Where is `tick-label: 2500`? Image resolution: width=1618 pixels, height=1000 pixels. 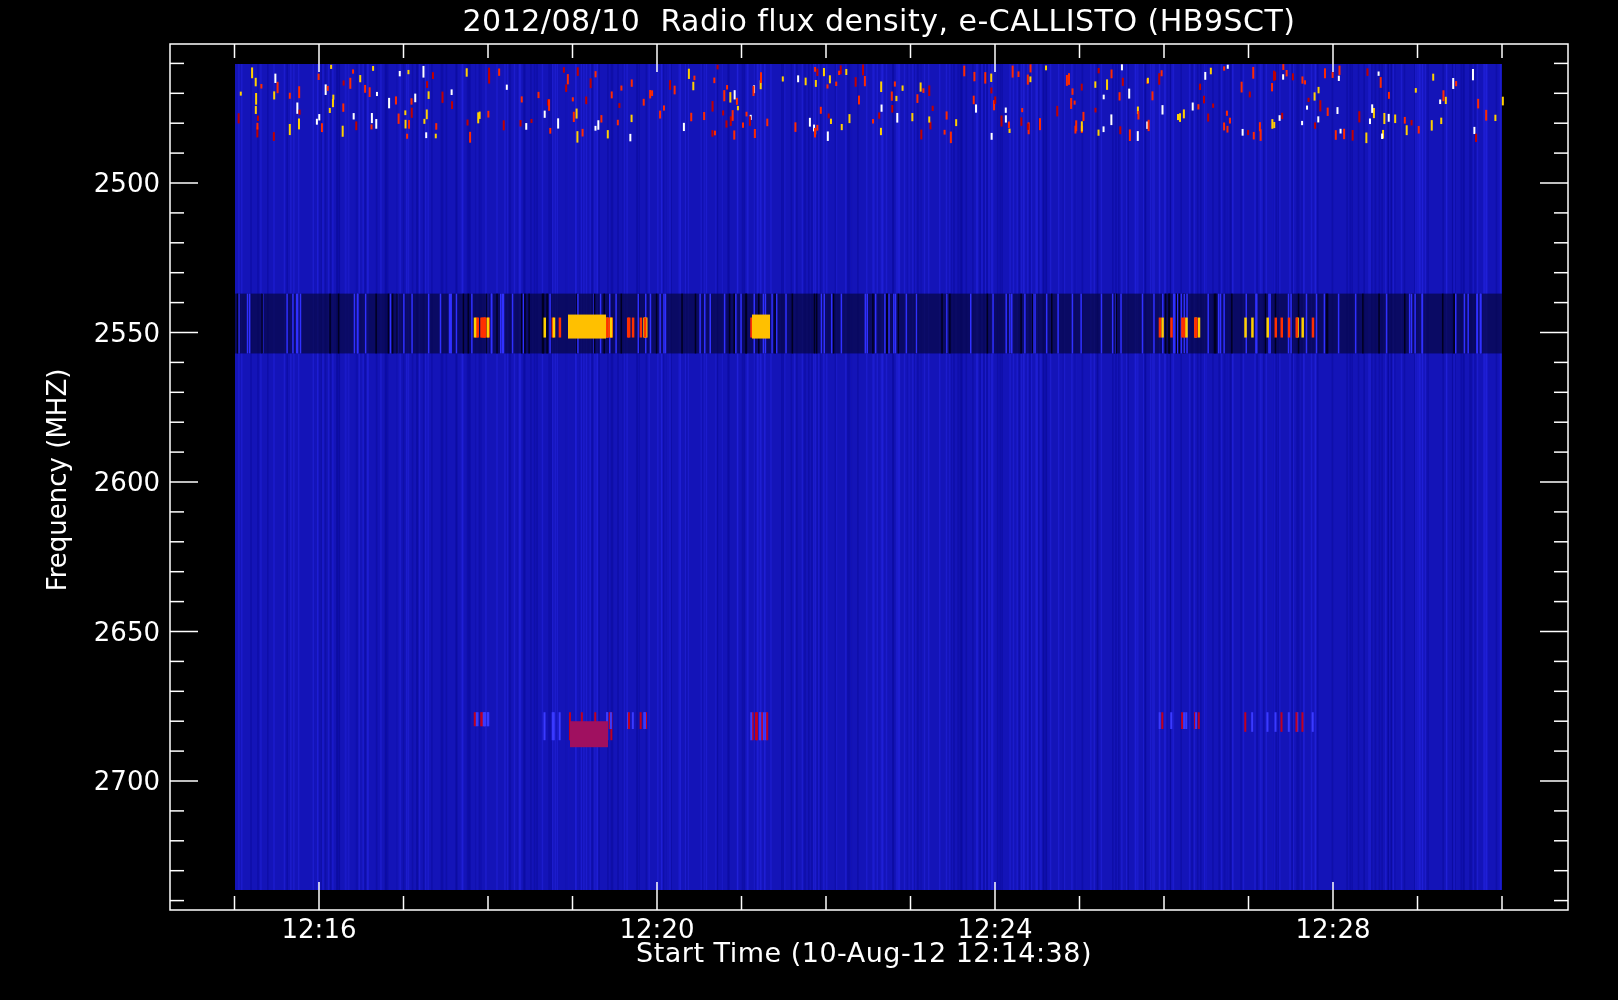 tick-label: 2500 is located at coordinates (126, 183).